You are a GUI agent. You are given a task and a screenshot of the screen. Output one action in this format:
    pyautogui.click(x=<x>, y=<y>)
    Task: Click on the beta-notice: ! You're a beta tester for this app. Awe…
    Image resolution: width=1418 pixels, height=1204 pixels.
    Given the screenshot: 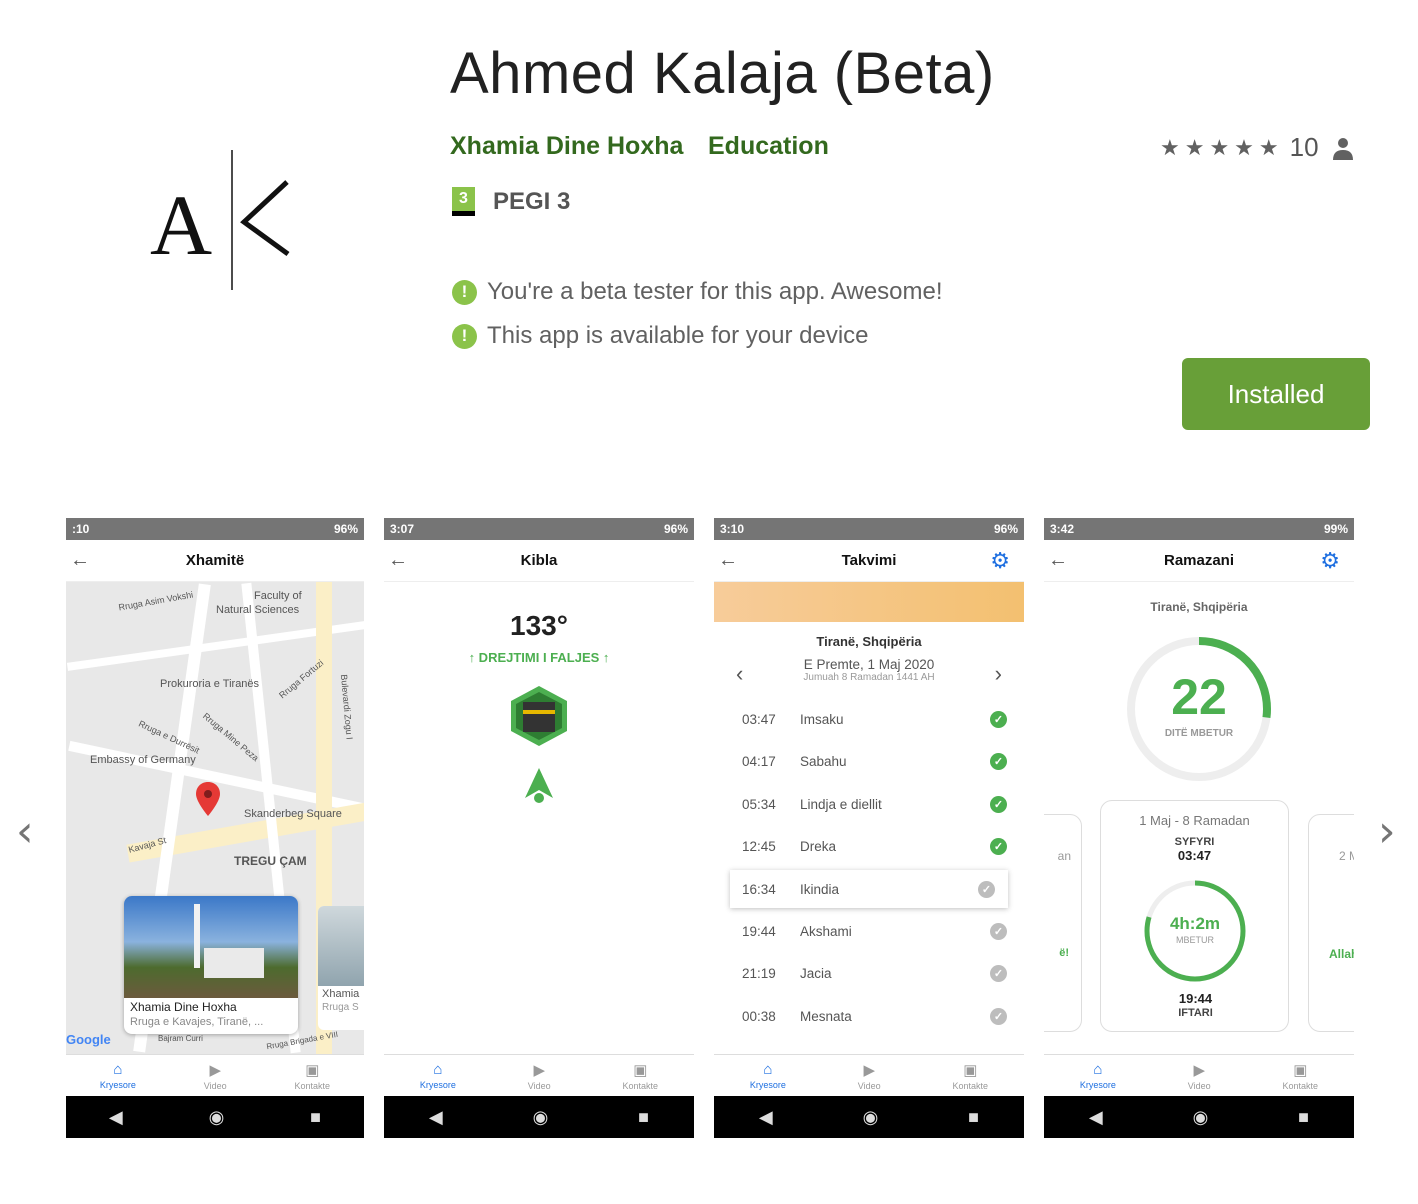 What is the action you would take?
    pyautogui.click(x=697, y=292)
    